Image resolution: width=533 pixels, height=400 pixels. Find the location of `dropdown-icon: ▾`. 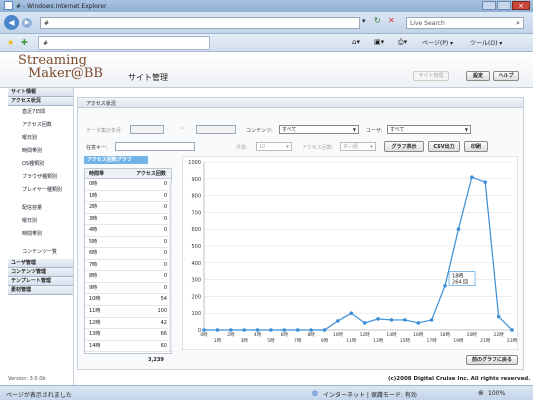

dropdown-icon: ▾ is located at coordinates (364, 21).